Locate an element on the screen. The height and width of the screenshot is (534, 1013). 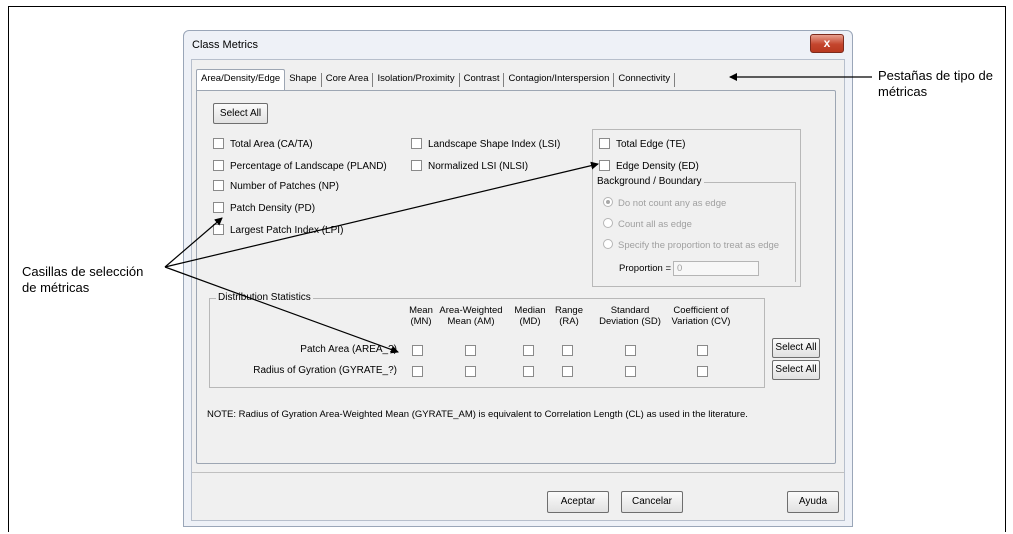
select-all-gyration-button: Select All is located at coordinates (796, 370).